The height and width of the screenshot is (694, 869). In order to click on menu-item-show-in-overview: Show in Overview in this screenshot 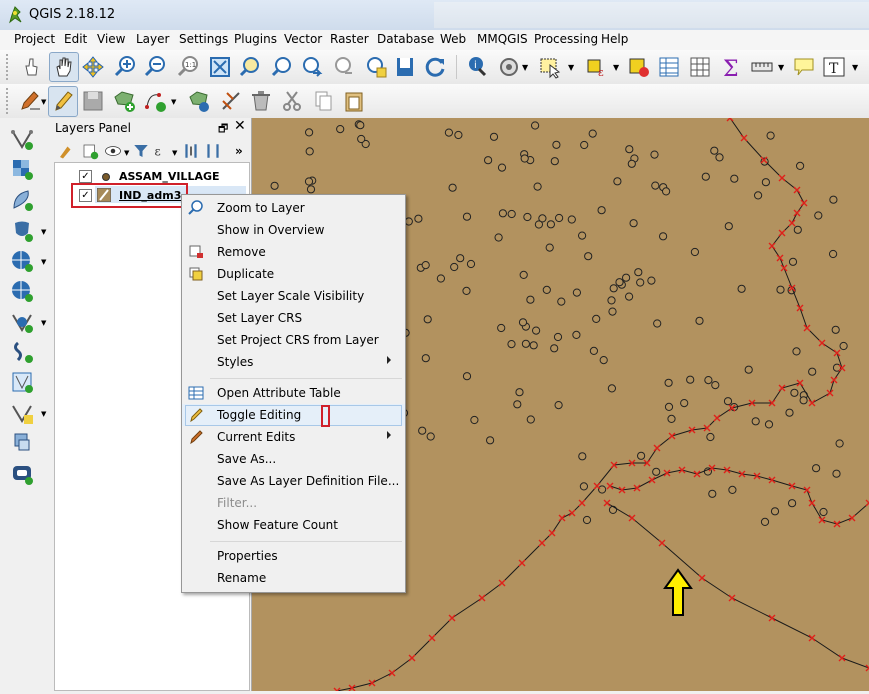, I will do `click(293, 230)`.